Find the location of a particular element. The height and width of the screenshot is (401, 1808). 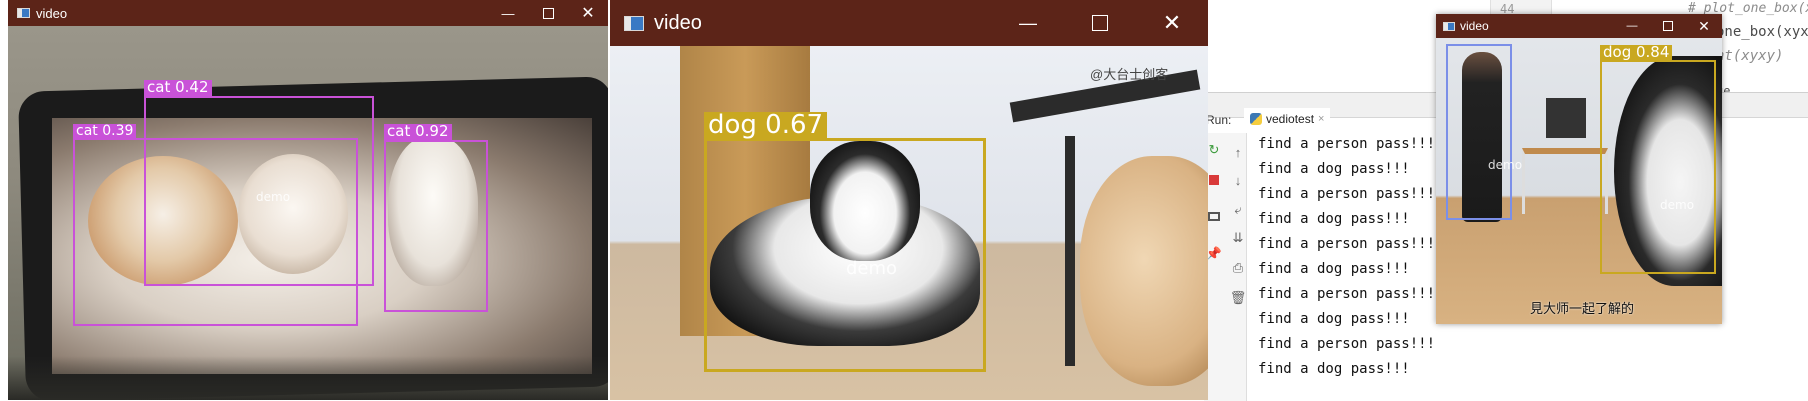

run-tab-label: vediotest is located at coordinates (1290, 119).